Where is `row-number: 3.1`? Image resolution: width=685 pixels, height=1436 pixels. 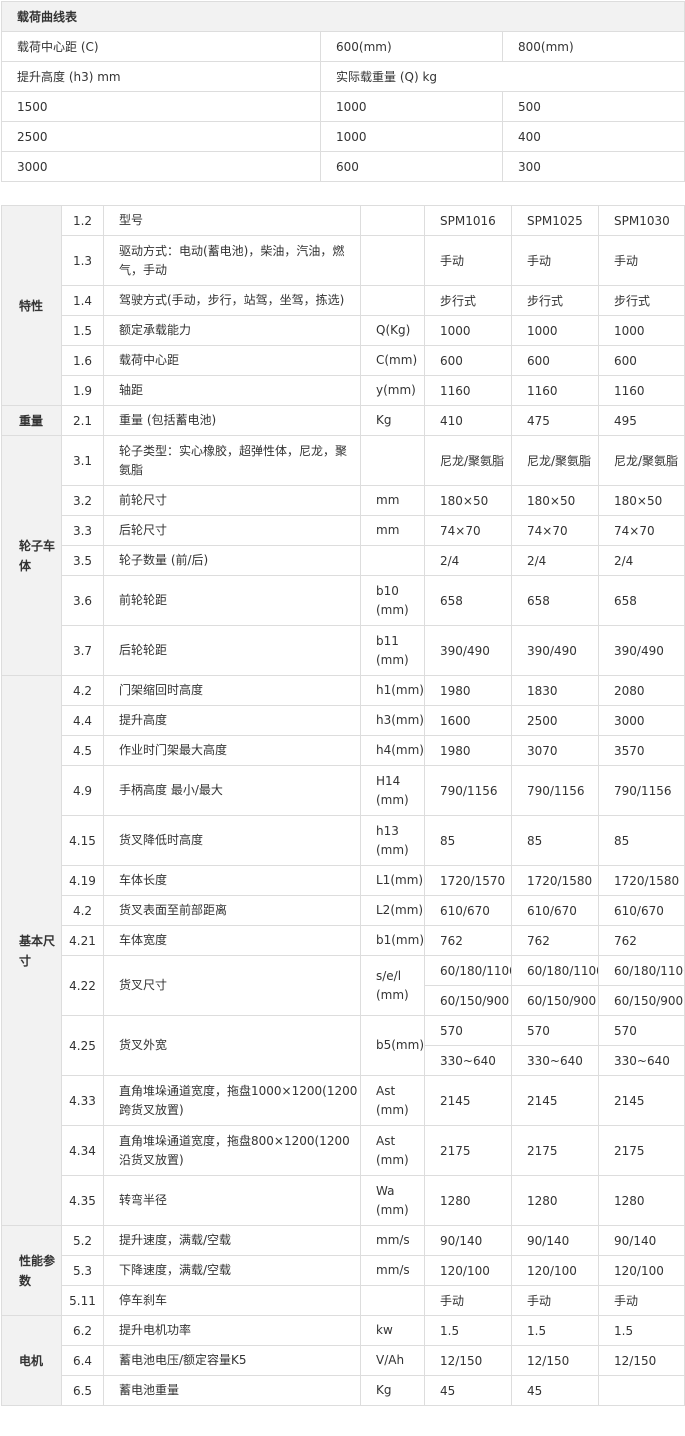
row-number: 3.1 is located at coordinates (82, 460).